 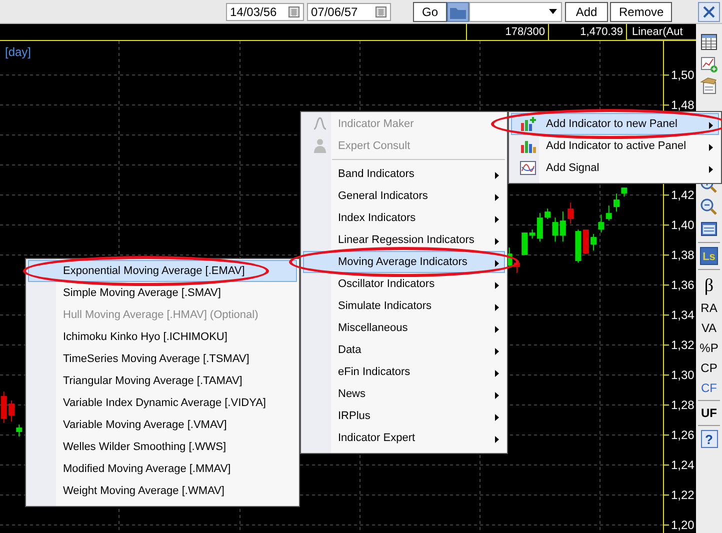 I want to click on y-tick-label: 1,20, so click(x=682, y=525).